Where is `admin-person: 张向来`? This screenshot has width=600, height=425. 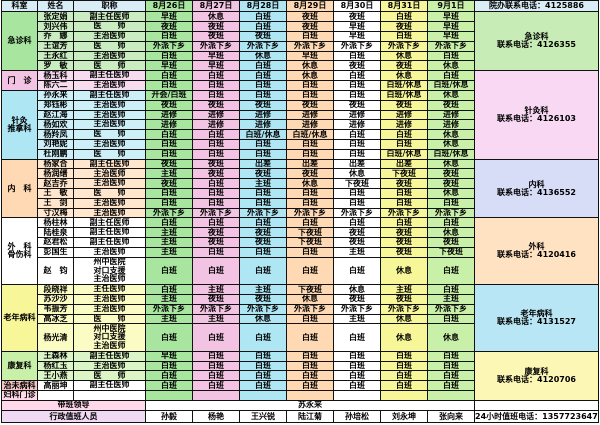
admin-person: 张向来 is located at coordinates (451, 416).